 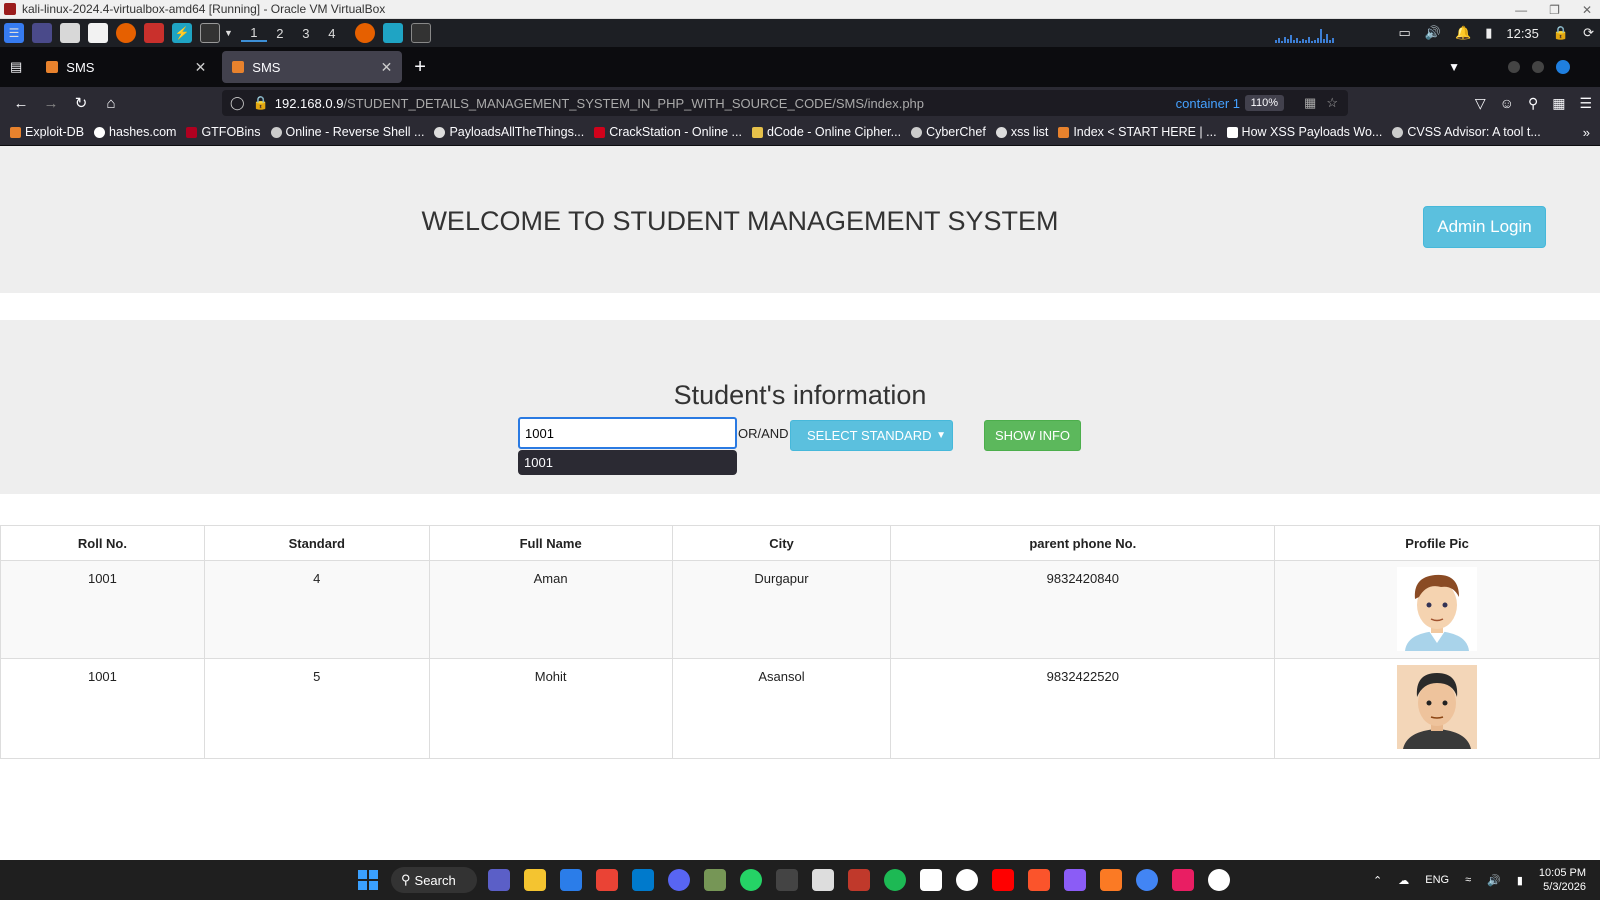 What do you see at coordinates (306, 33) in the screenshot?
I see `workspace-3: 3` at bounding box center [306, 33].